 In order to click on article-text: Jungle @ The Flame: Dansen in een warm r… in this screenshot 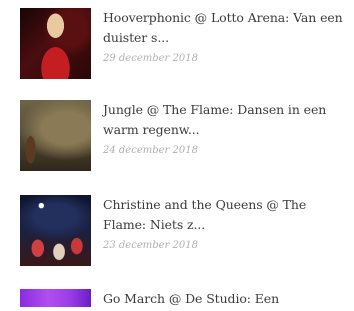, I will do `click(228, 129)`.